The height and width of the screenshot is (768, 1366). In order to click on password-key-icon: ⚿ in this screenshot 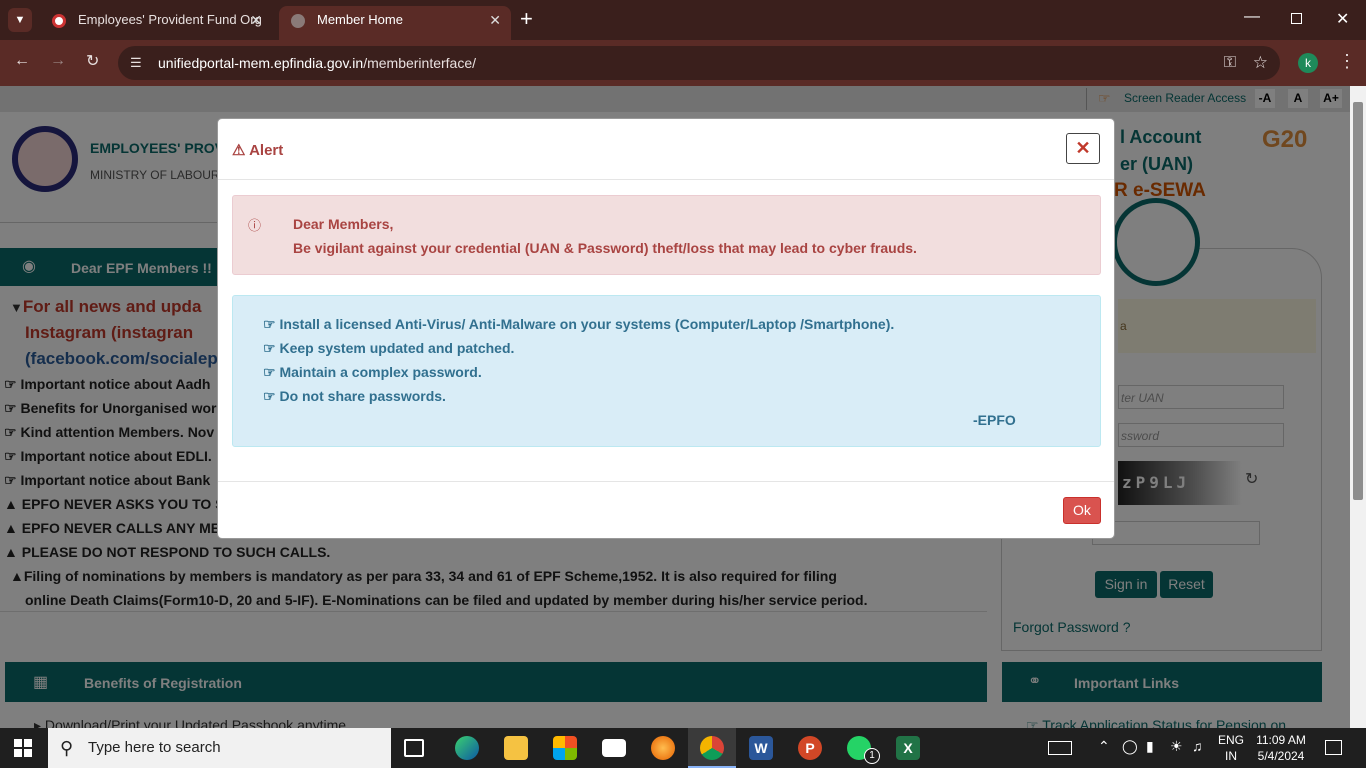, I will do `click(1230, 63)`.